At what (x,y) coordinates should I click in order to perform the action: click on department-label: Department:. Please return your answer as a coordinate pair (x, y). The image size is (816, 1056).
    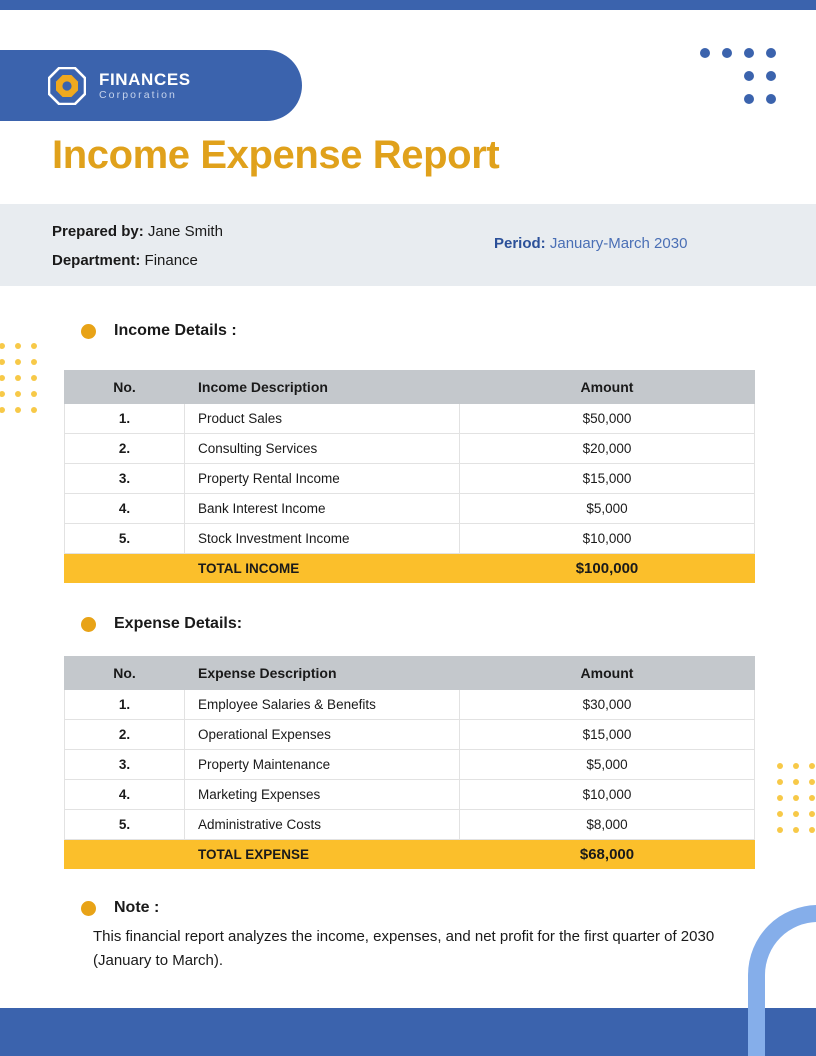
    Looking at the image, I should click on (96, 261).